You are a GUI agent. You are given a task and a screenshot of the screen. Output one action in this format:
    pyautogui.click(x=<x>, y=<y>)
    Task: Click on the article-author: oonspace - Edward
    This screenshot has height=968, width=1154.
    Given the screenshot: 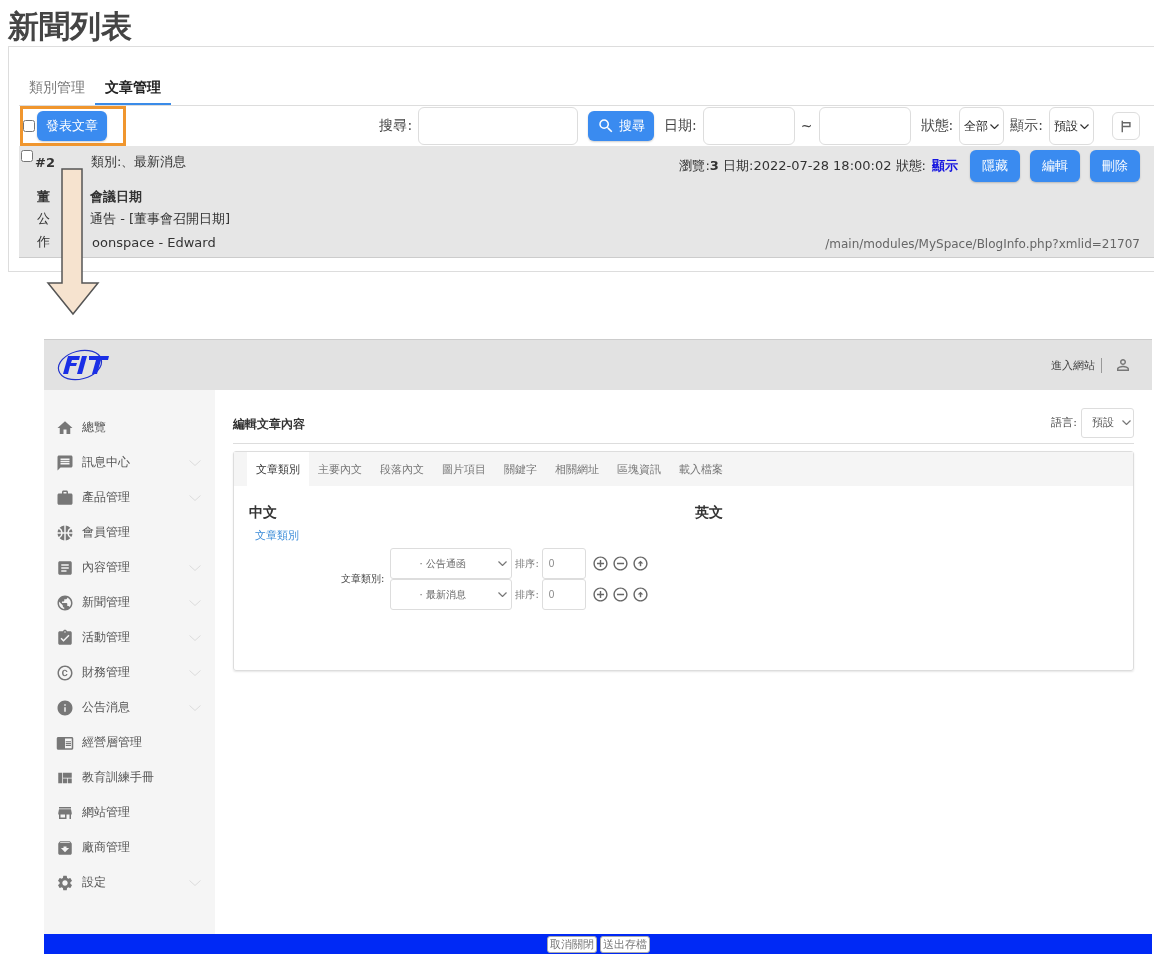 What is the action you would take?
    pyautogui.click(x=154, y=242)
    